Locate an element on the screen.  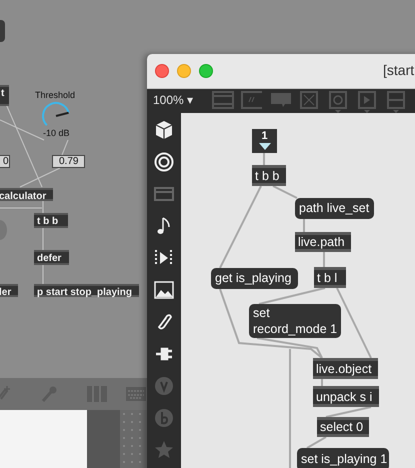
object-box: select 0 is located at coordinates (343, 427).